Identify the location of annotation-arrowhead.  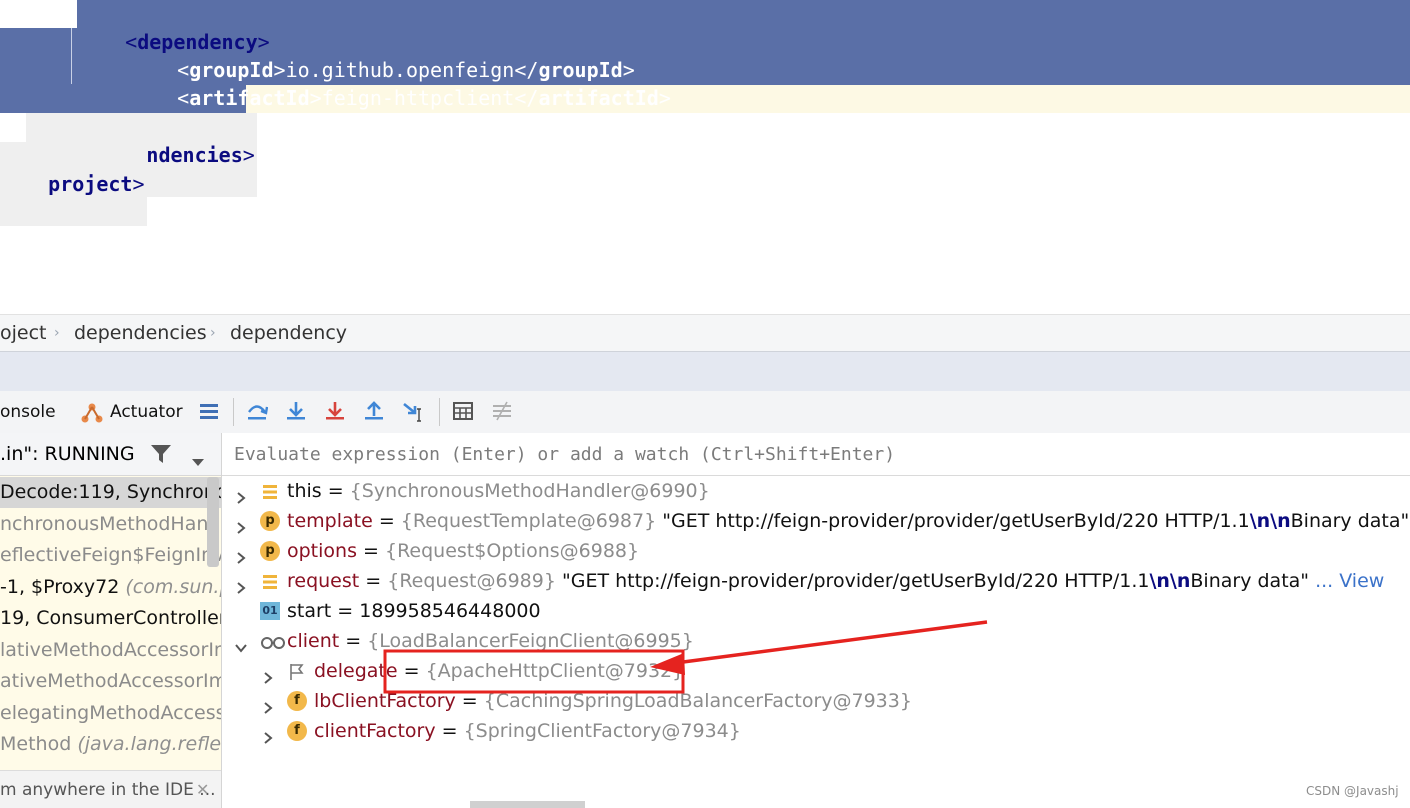
(667, 664).